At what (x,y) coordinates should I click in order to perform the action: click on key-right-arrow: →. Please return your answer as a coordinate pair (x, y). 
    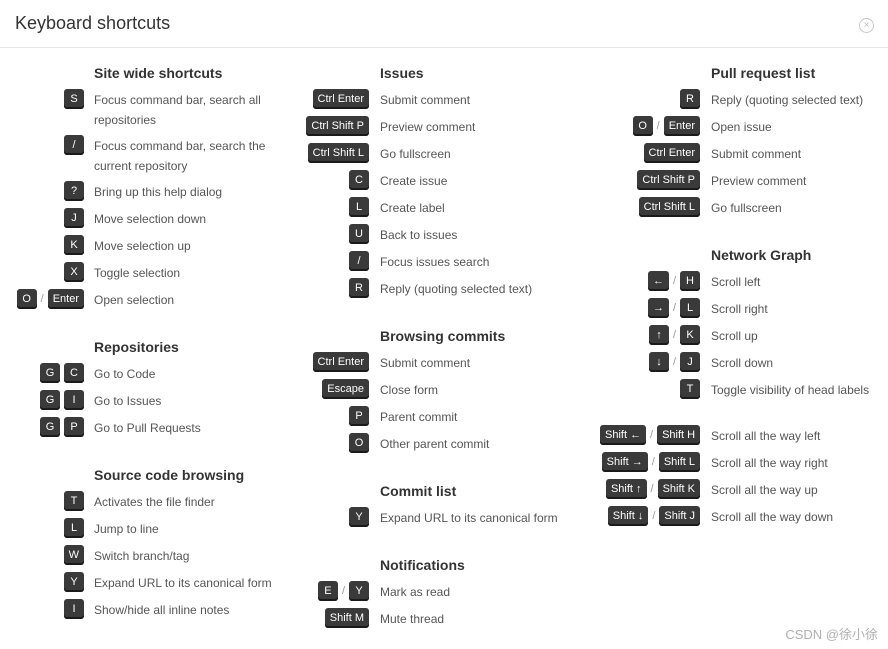
    Looking at the image, I should click on (658, 308).